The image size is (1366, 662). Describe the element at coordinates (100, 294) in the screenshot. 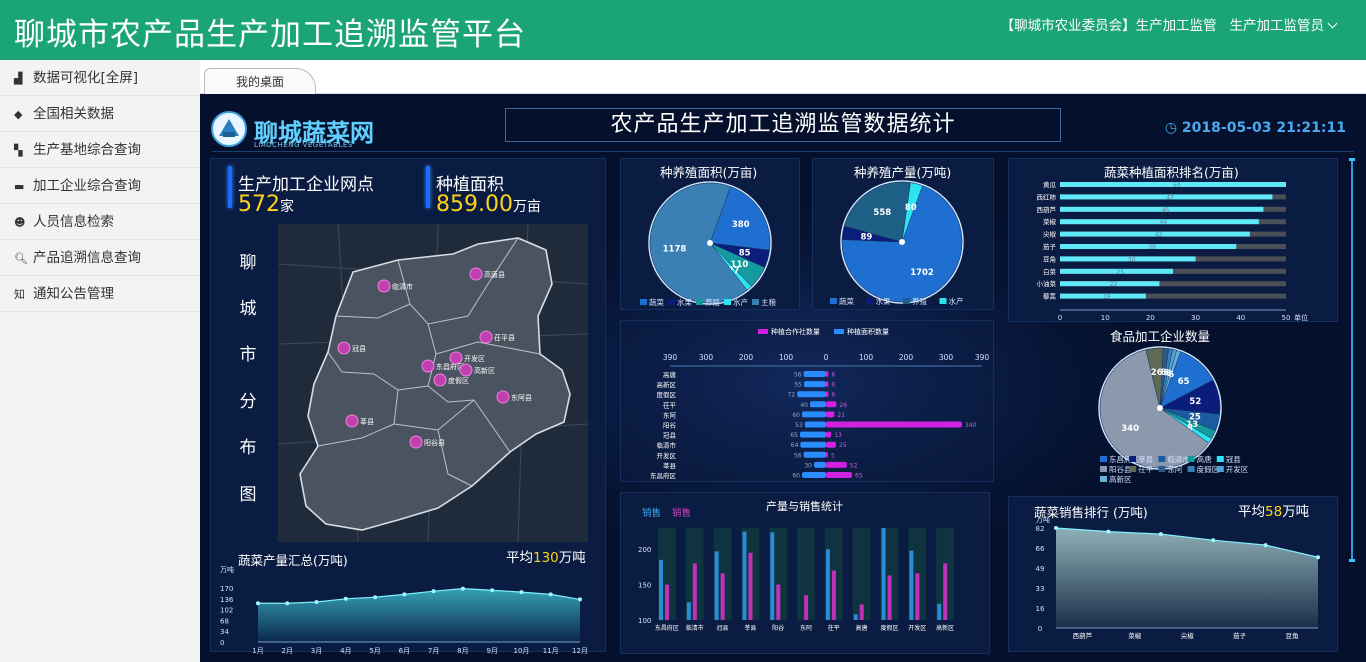

I see `sidebar-item-notice: 知通知公告管理` at that location.